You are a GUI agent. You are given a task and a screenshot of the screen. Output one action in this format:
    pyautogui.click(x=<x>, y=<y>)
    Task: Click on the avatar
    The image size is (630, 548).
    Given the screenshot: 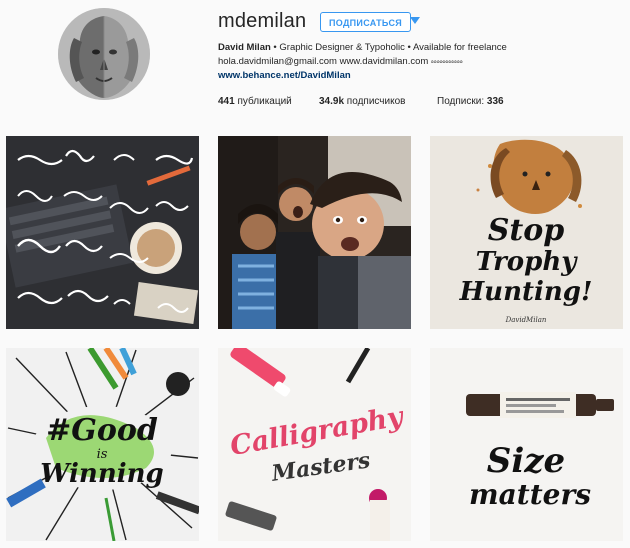 What is the action you would take?
    pyautogui.click(x=104, y=54)
    